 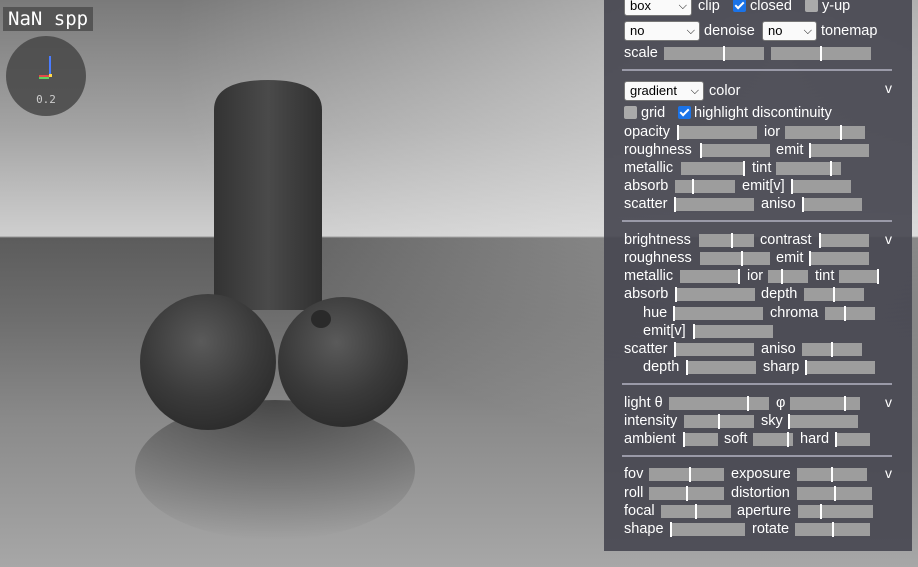 What do you see at coordinates (859, 276) in the screenshot?
I see `bg-tint-slider` at bounding box center [859, 276].